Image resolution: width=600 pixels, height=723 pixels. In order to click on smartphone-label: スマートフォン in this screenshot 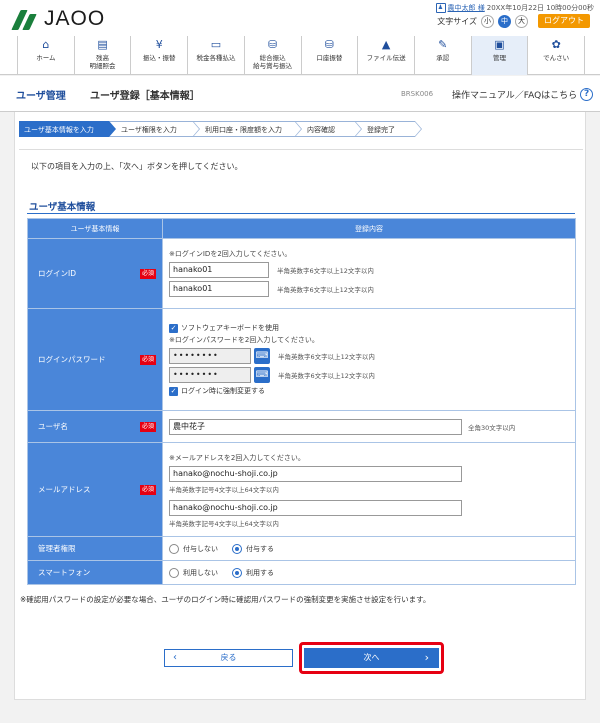, I will do `click(95, 572)`.